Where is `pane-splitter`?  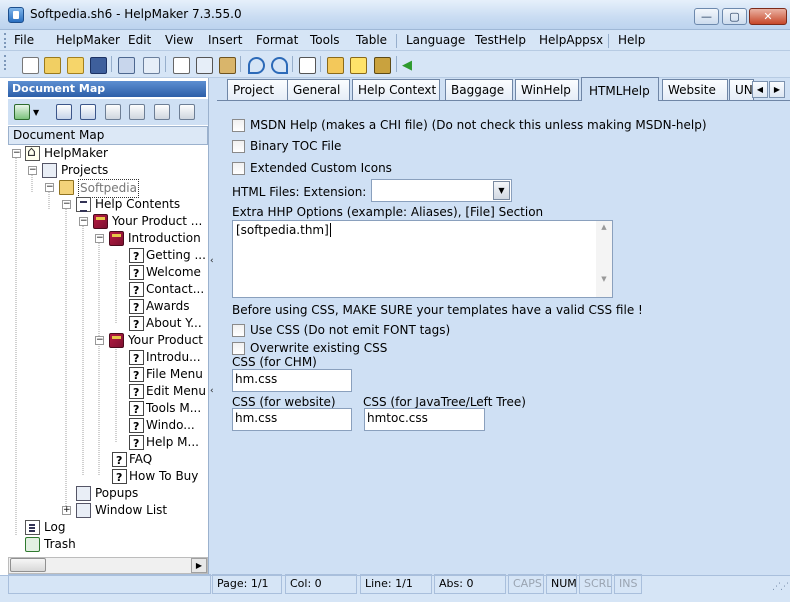 pane-splitter is located at coordinates (213, 326).